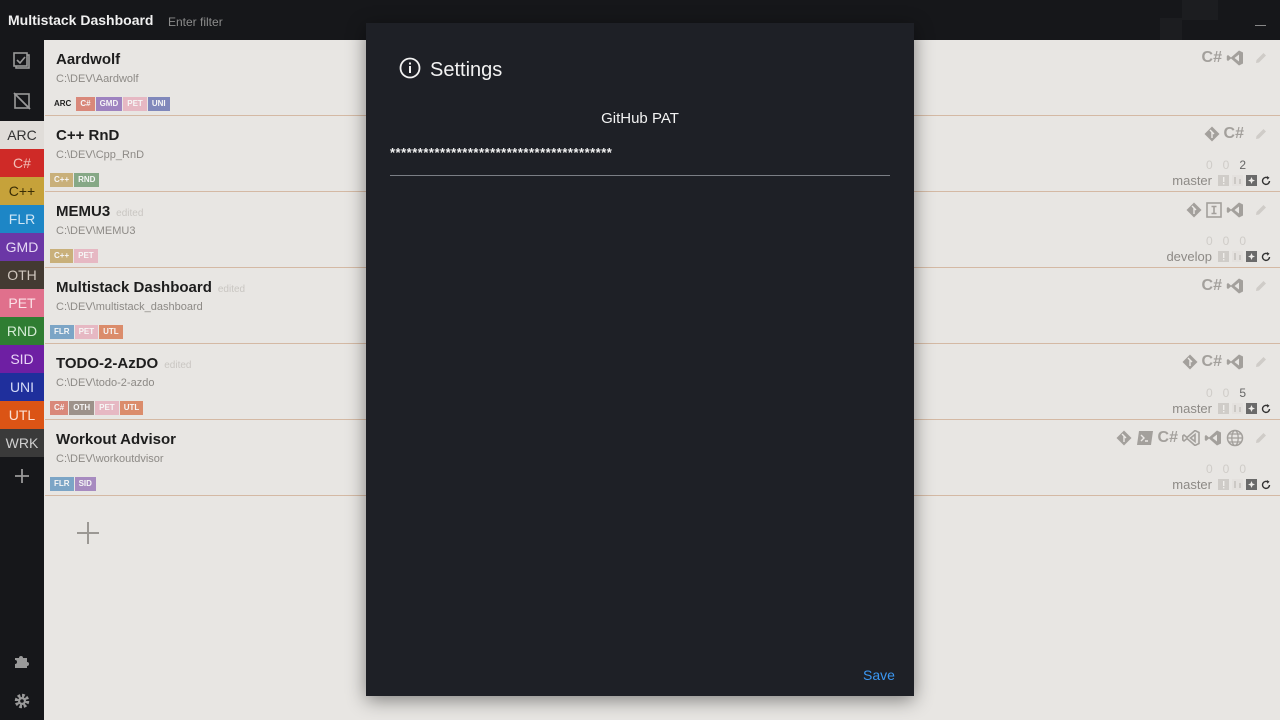 This screenshot has width=1280, height=720. What do you see at coordinates (410, 68) in the screenshot?
I see `info-icon` at bounding box center [410, 68].